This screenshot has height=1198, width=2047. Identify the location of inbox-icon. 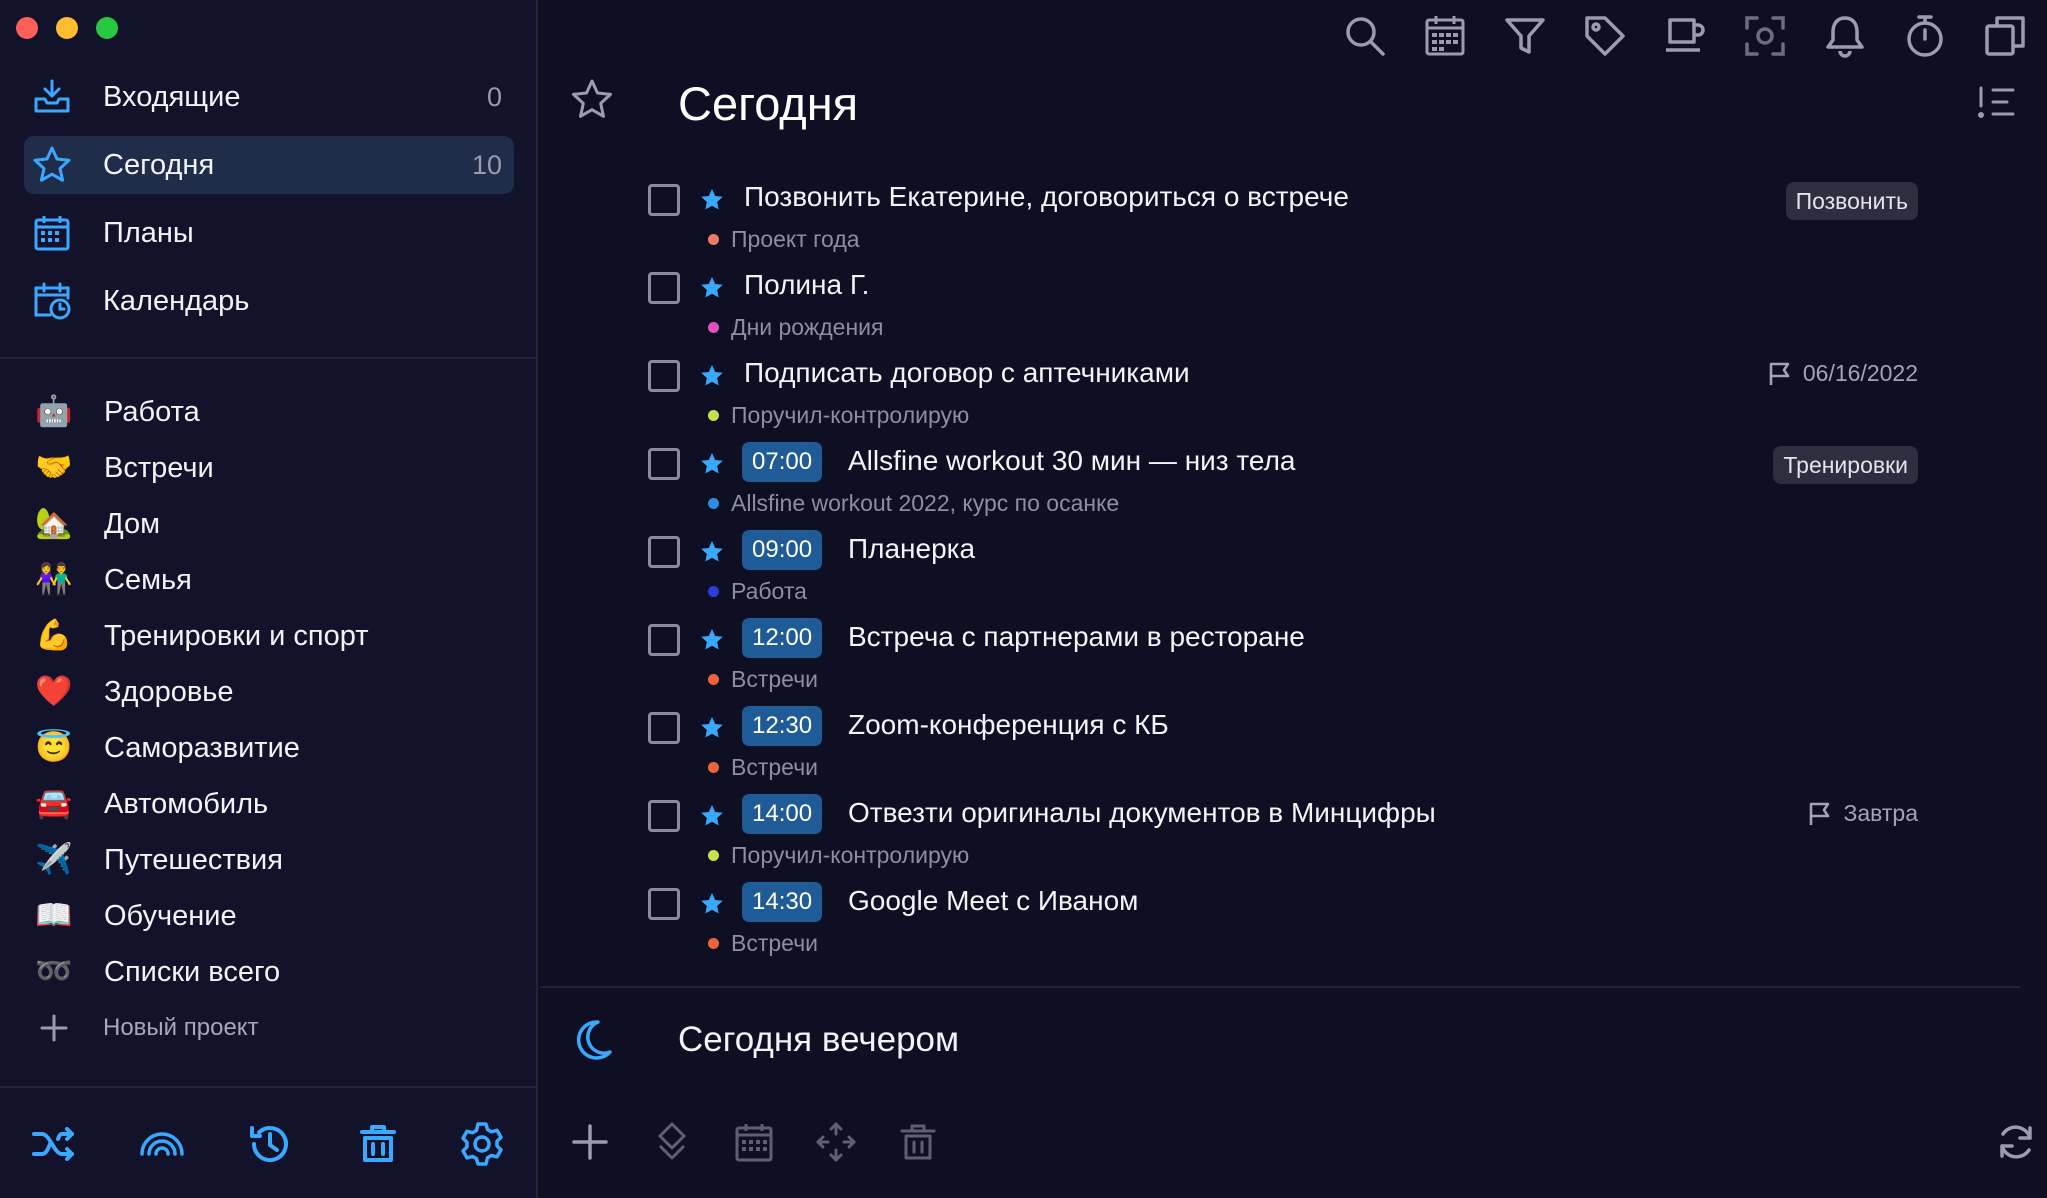
(52, 96).